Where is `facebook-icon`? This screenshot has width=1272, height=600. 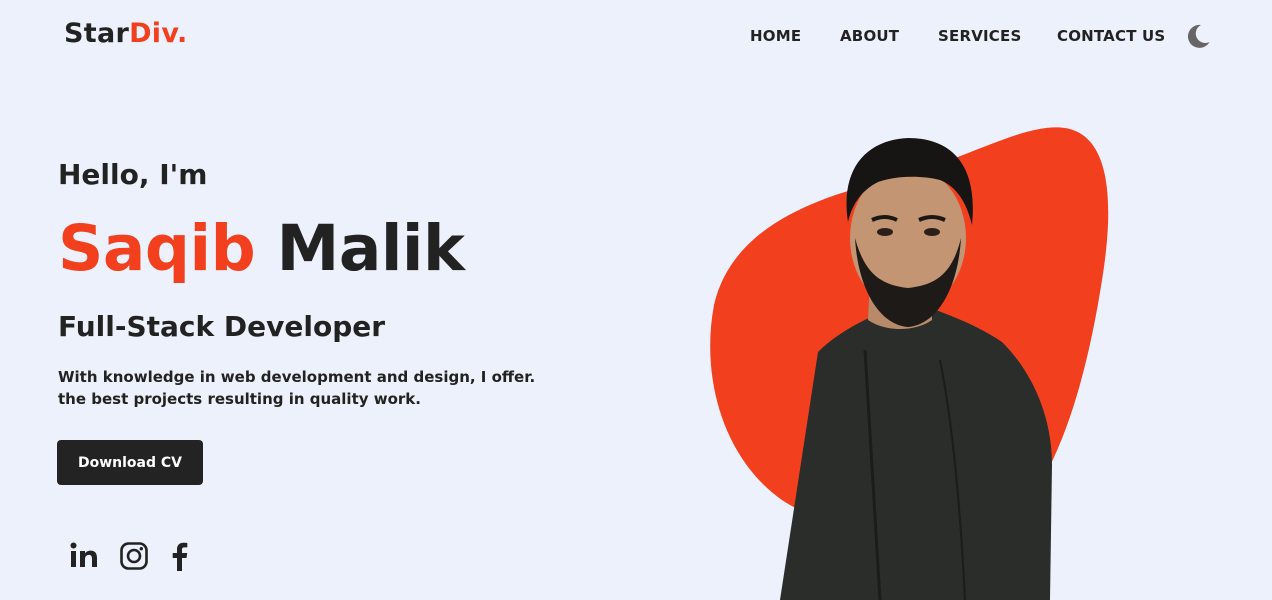
facebook-icon is located at coordinates (180, 556).